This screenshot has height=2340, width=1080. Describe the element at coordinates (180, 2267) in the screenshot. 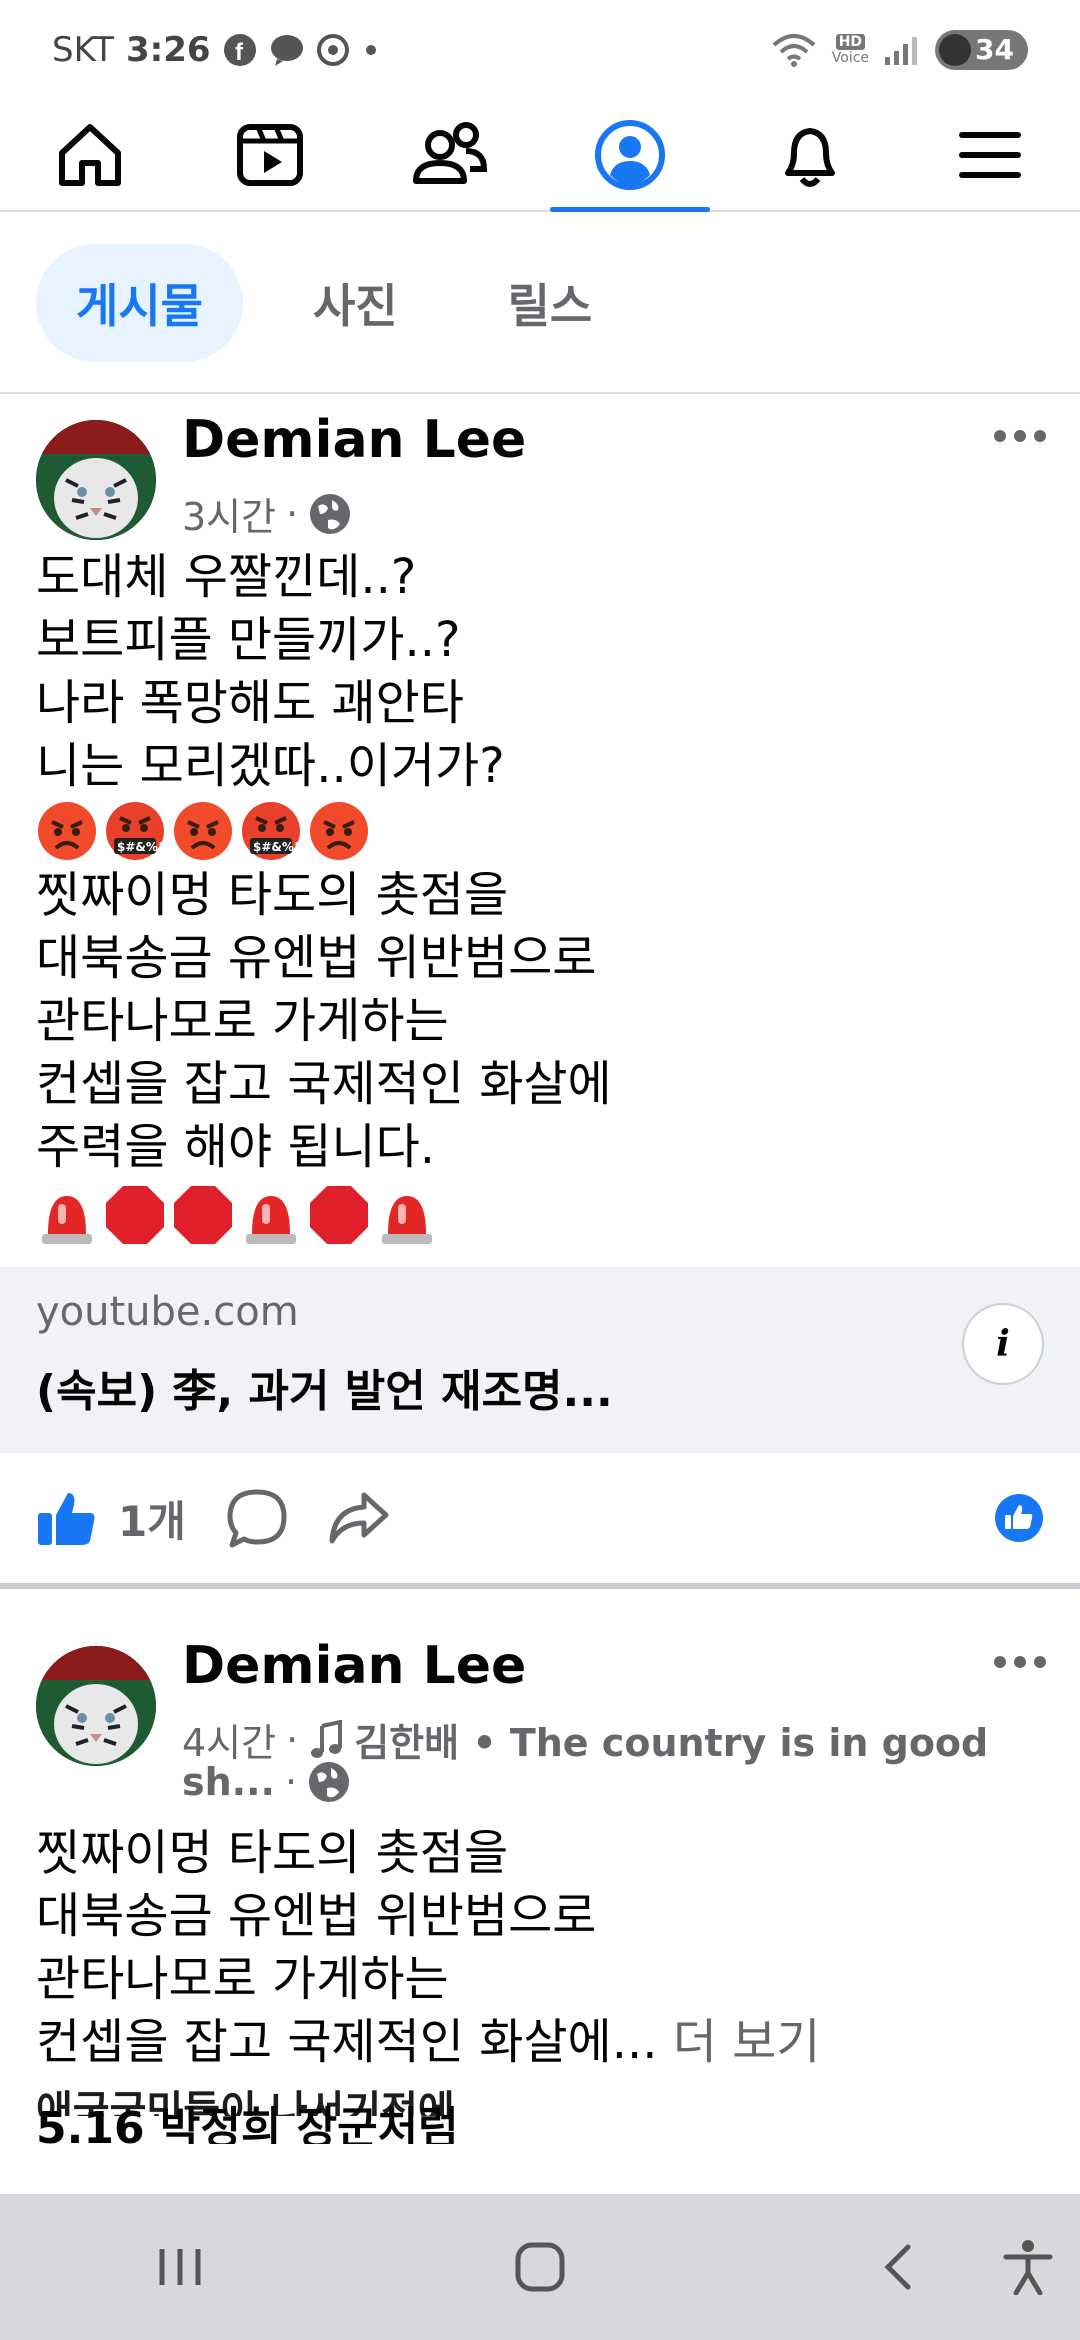

I see `recent-apps-icon` at that location.